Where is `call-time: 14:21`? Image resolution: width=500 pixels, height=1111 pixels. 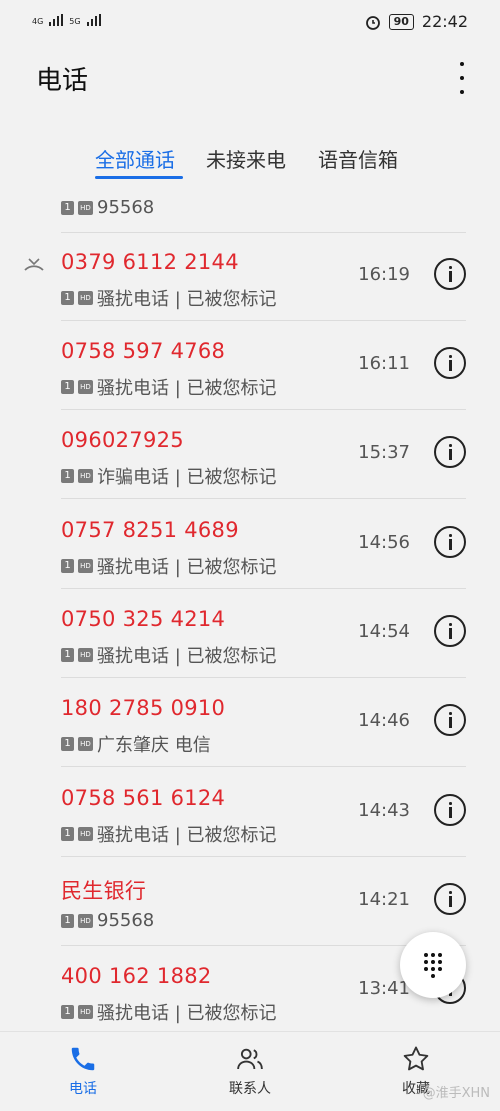 call-time: 14:21 is located at coordinates (384, 899).